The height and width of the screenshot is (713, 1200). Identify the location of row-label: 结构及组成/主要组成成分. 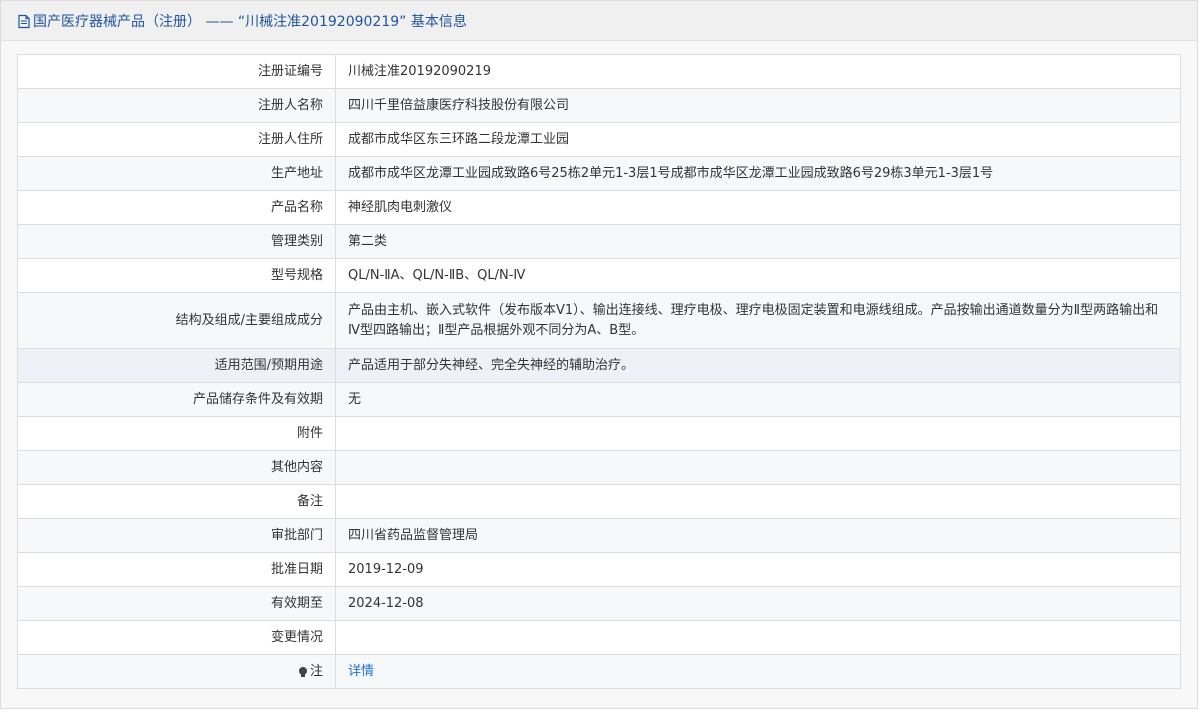
(176, 320).